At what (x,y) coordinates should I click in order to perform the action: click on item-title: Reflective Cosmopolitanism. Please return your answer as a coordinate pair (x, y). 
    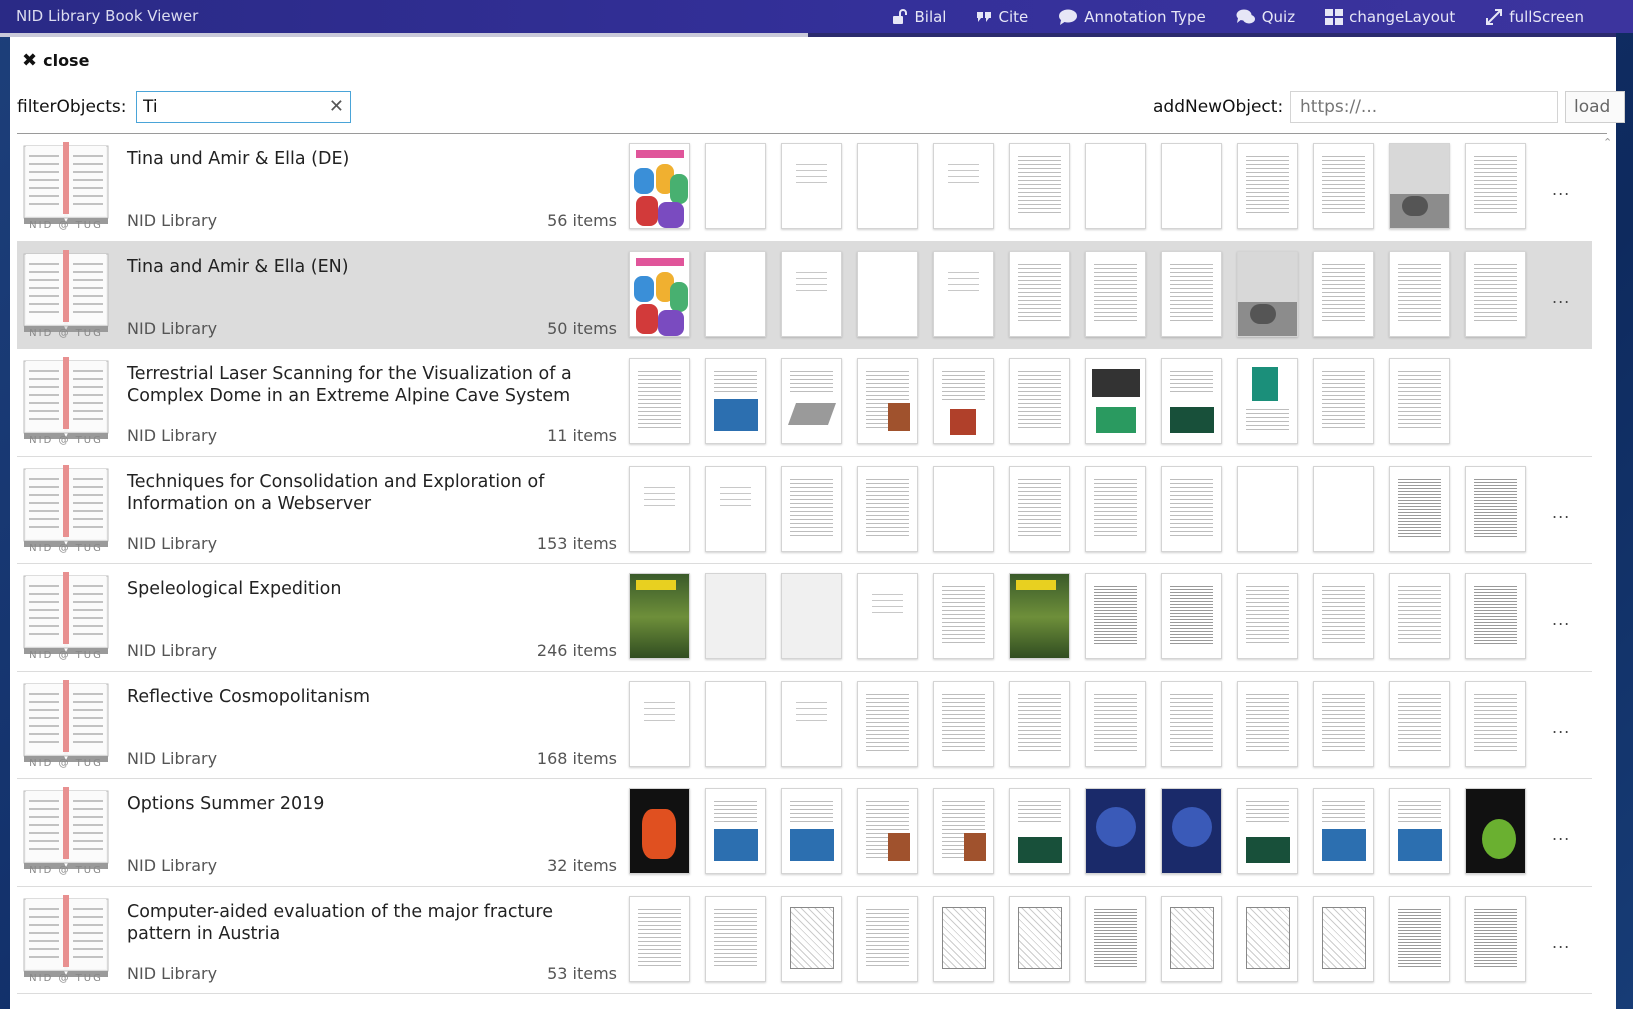
    Looking at the image, I should click on (362, 697).